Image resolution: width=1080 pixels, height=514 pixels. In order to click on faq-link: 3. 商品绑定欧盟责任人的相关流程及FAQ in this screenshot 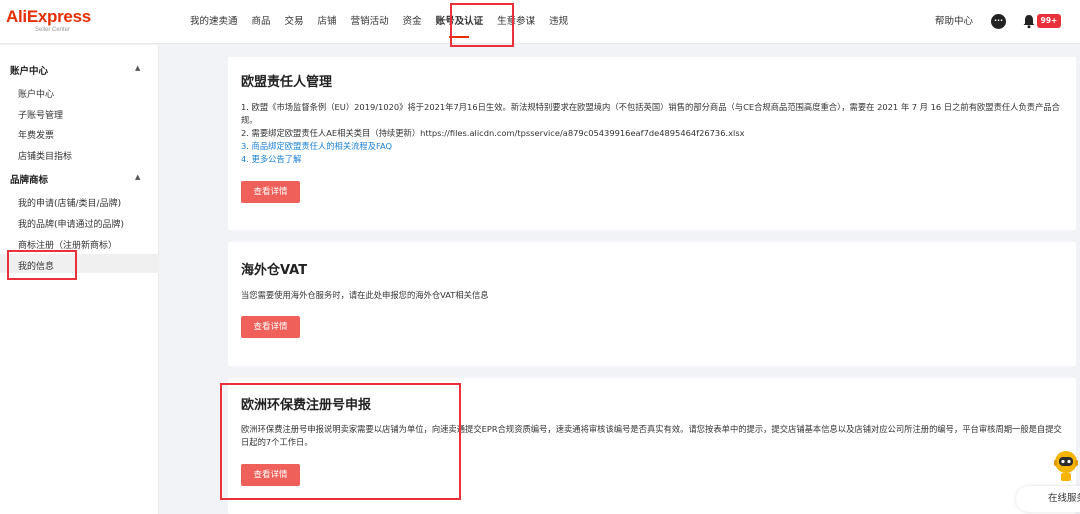, I will do `click(316, 146)`.